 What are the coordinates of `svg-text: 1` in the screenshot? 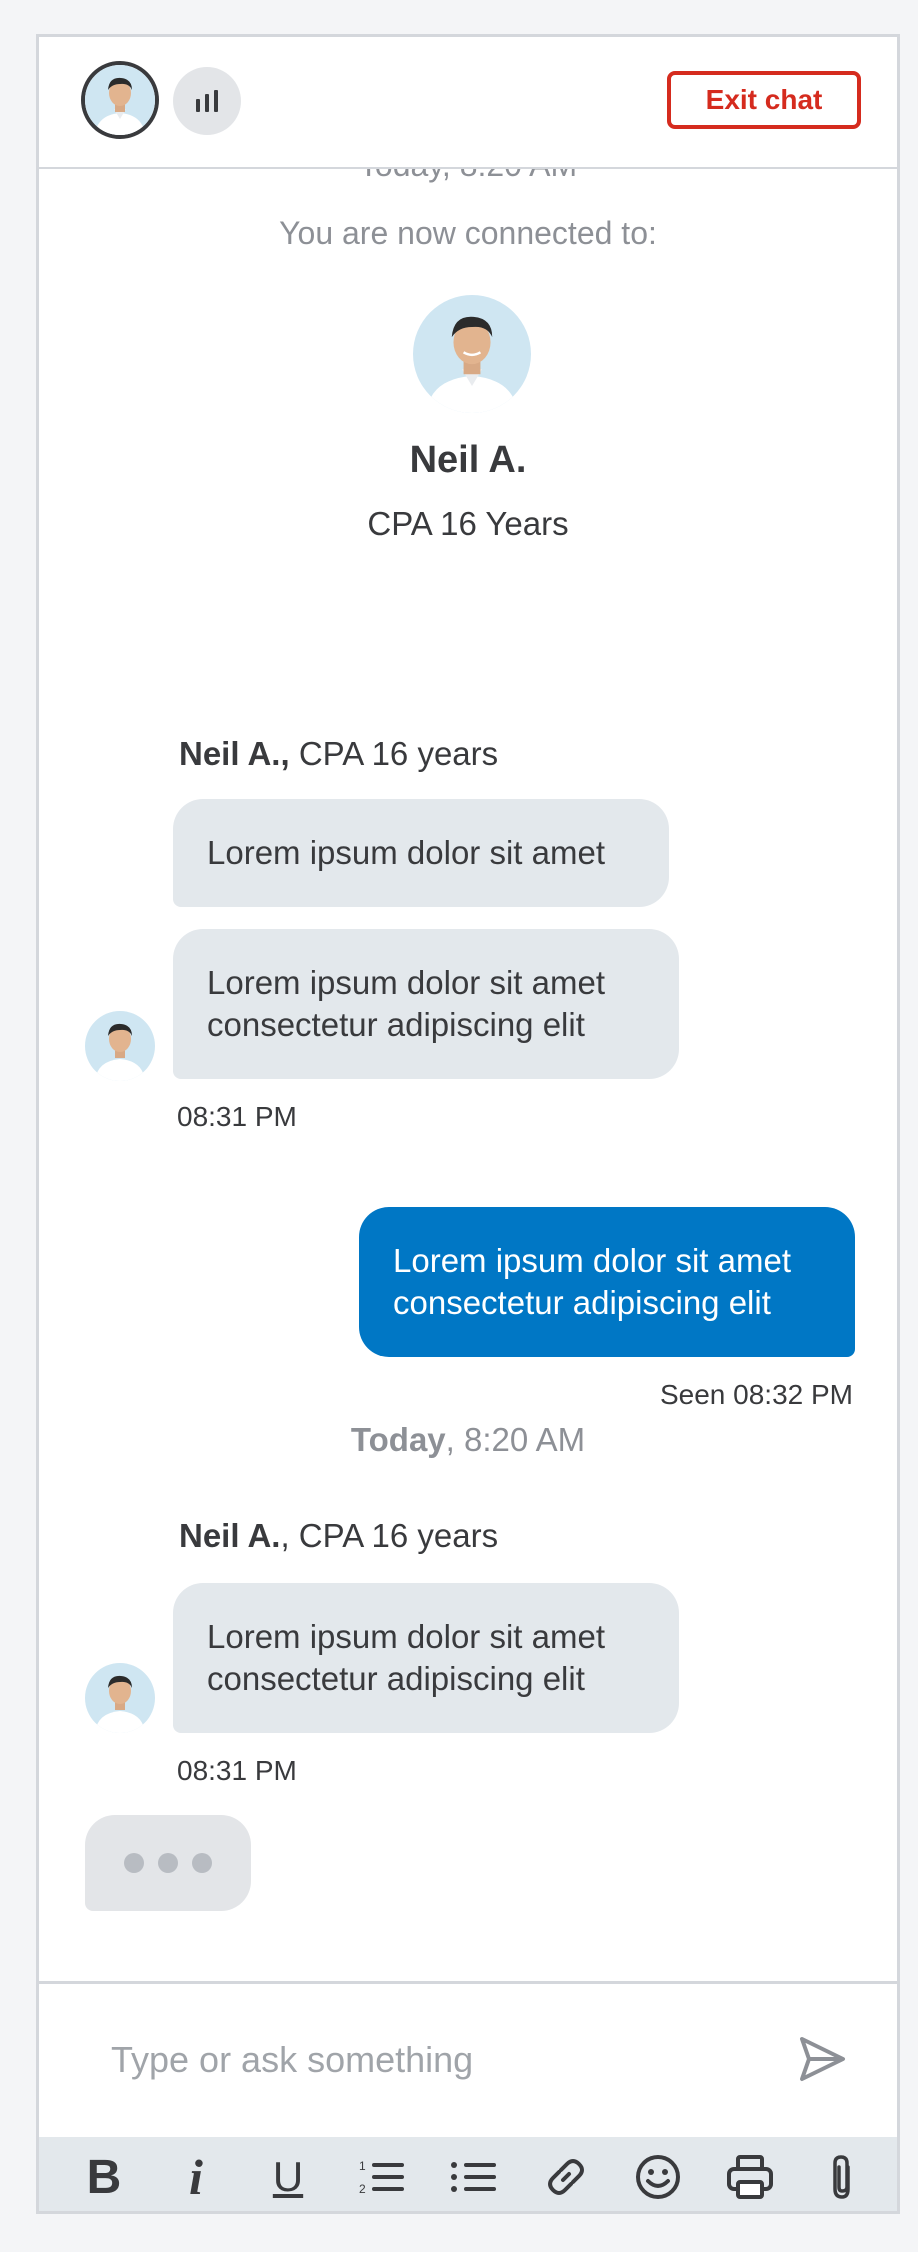 It's located at (362, 2166).